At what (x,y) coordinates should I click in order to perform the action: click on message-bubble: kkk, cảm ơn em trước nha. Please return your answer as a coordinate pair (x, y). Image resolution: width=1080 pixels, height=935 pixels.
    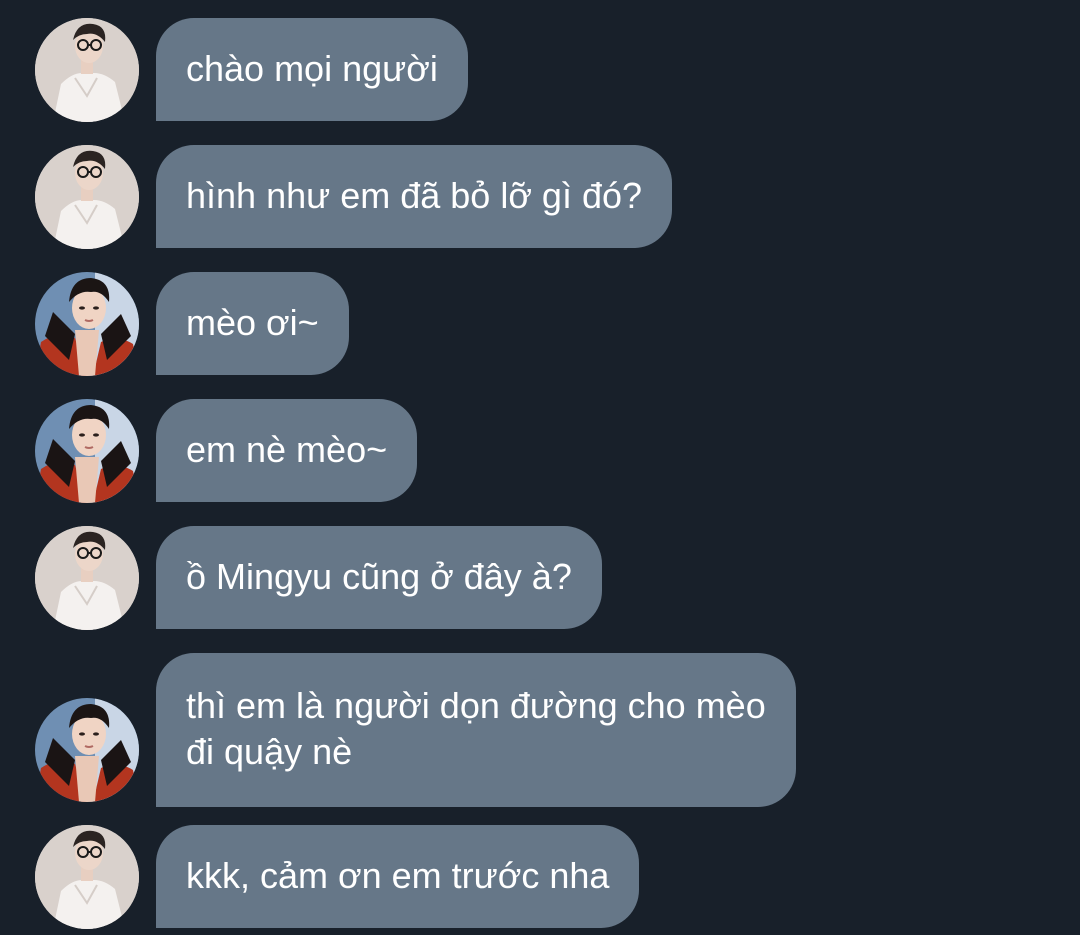
    Looking at the image, I should click on (398, 876).